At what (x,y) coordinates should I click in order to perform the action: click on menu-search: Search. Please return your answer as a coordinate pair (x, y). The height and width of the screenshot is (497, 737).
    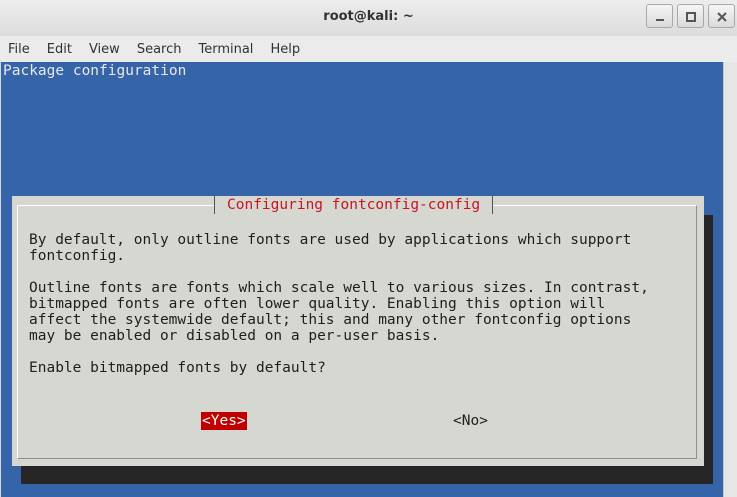
    Looking at the image, I should click on (160, 49).